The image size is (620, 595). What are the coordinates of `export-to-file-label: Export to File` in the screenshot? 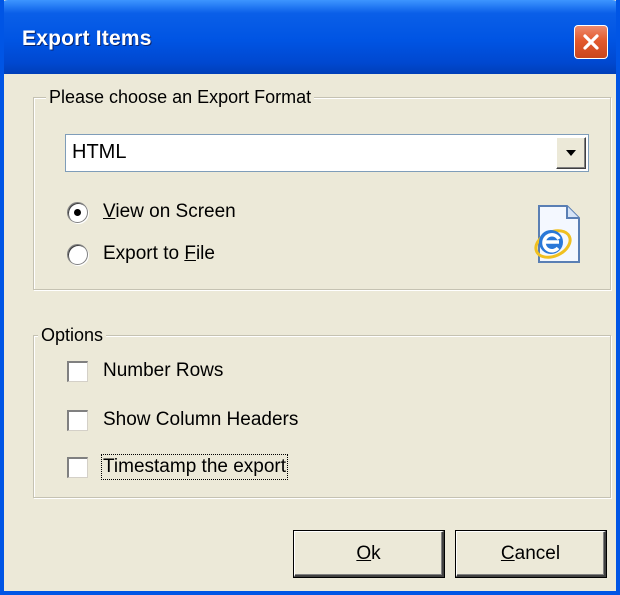 It's located at (159, 253).